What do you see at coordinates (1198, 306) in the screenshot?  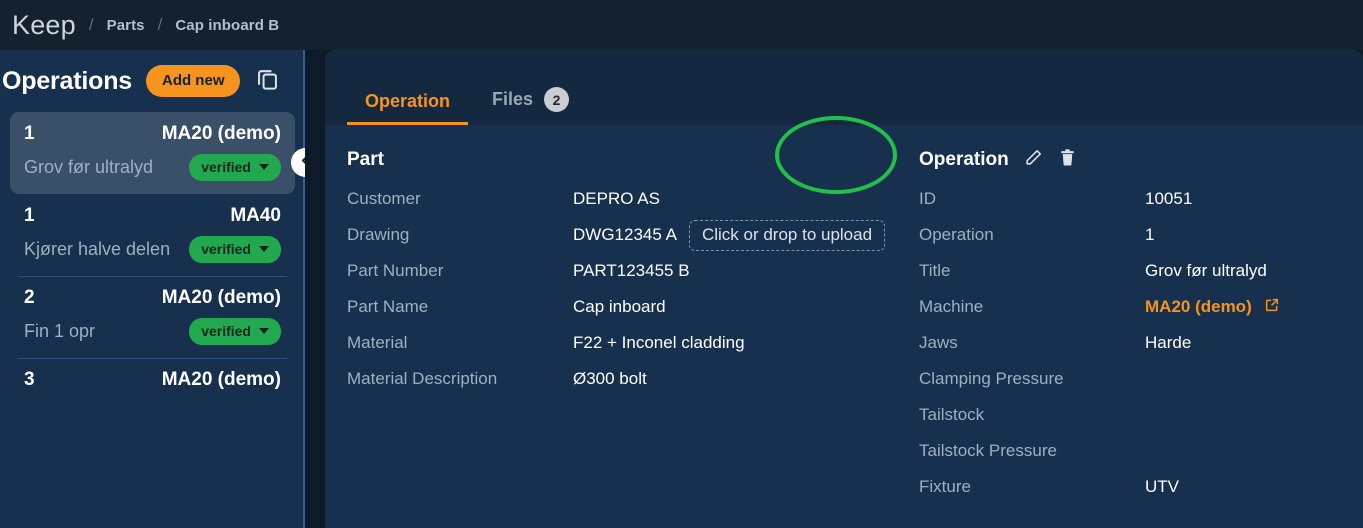 I see `field-value-text: MA20 (demo)` at bounding box center [1198, 306].